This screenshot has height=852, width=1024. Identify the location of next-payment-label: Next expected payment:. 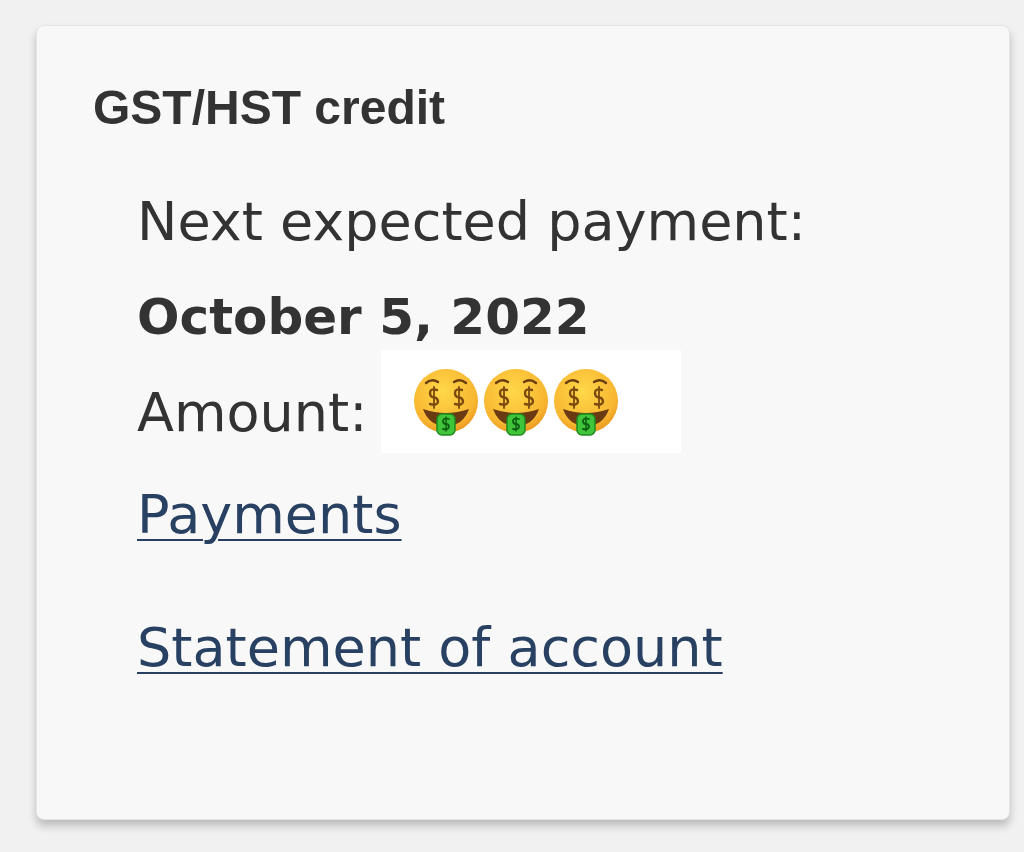
(471, 222).